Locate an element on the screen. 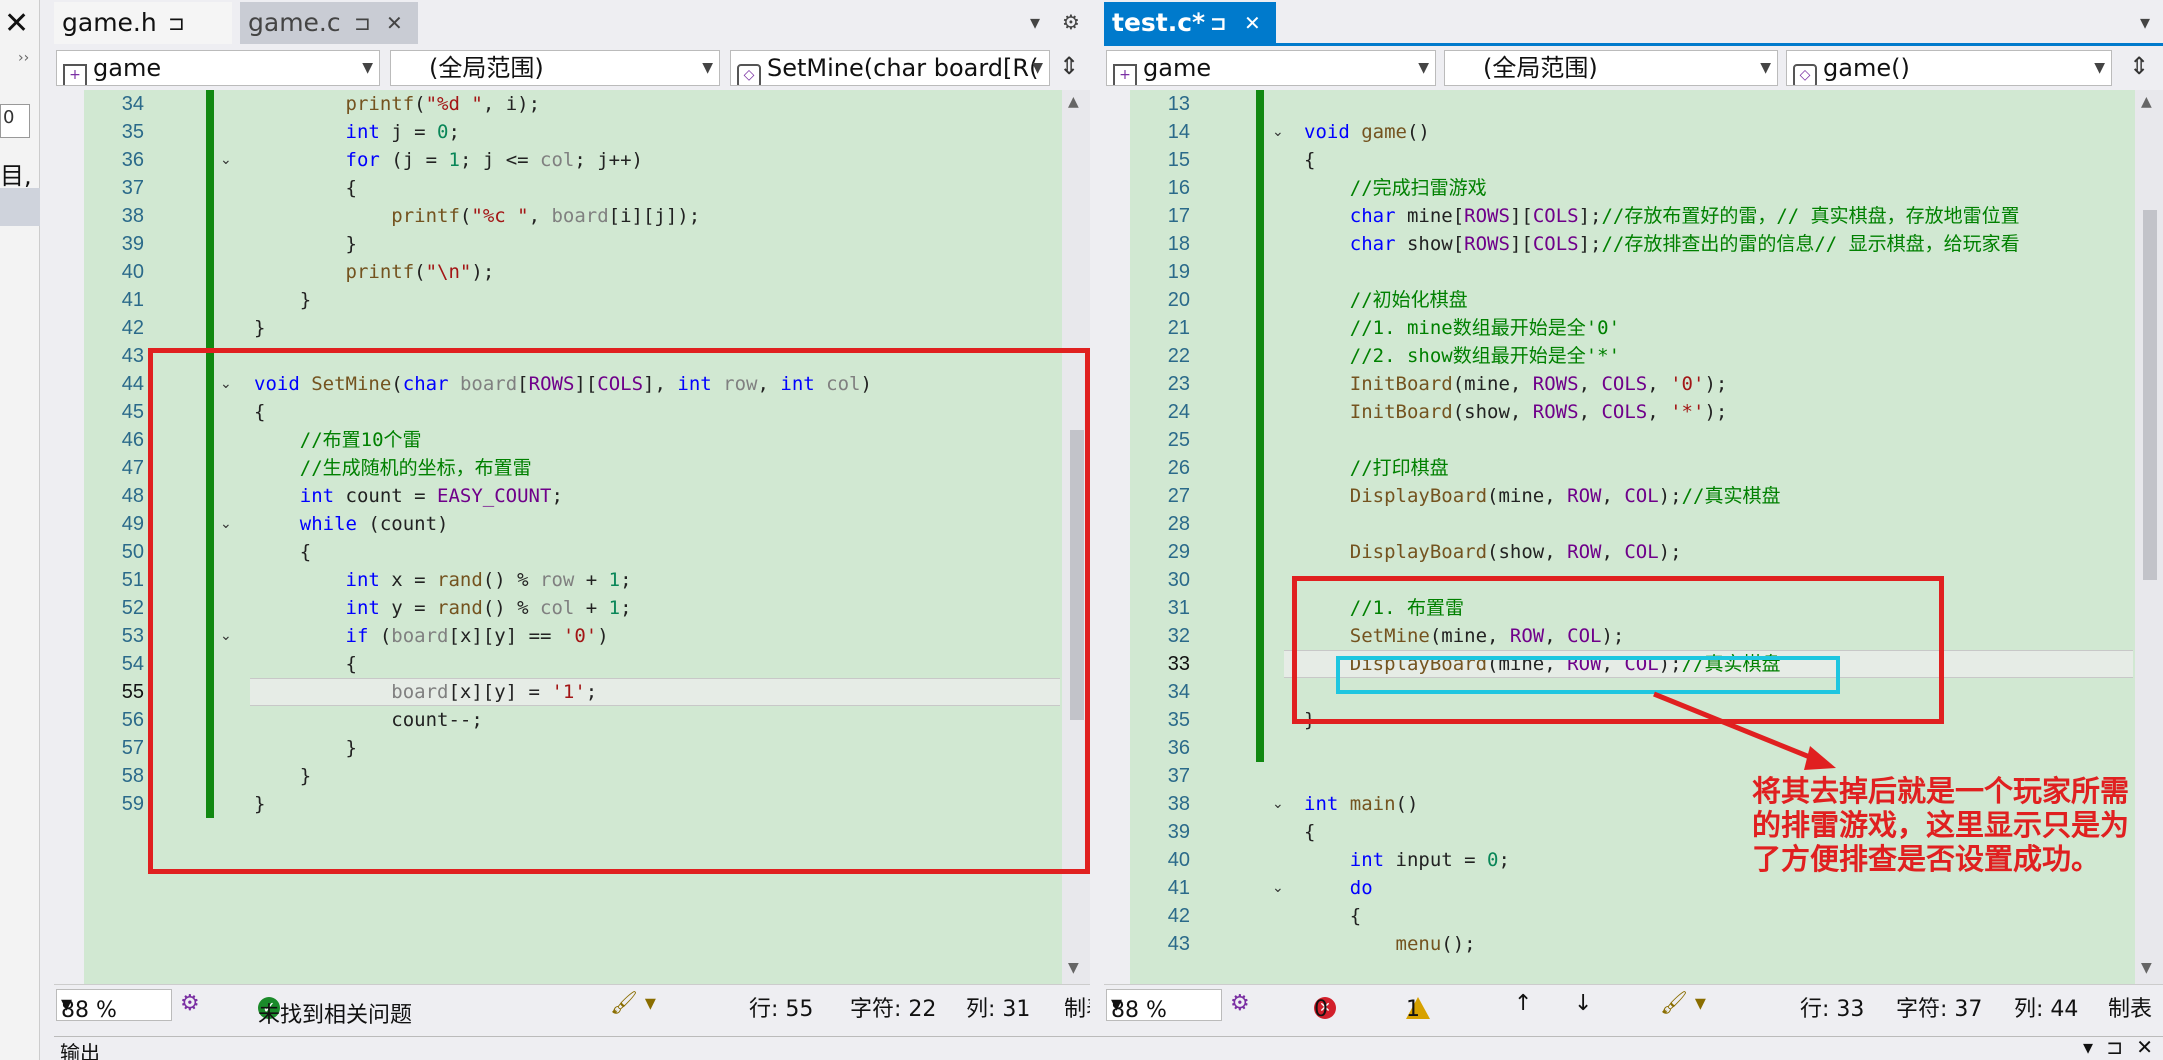 Image resolution: width=2163 pixels, height=1060 pixels. prev-arrow-icon: ↑ is located at coordinates (1523, 1003).